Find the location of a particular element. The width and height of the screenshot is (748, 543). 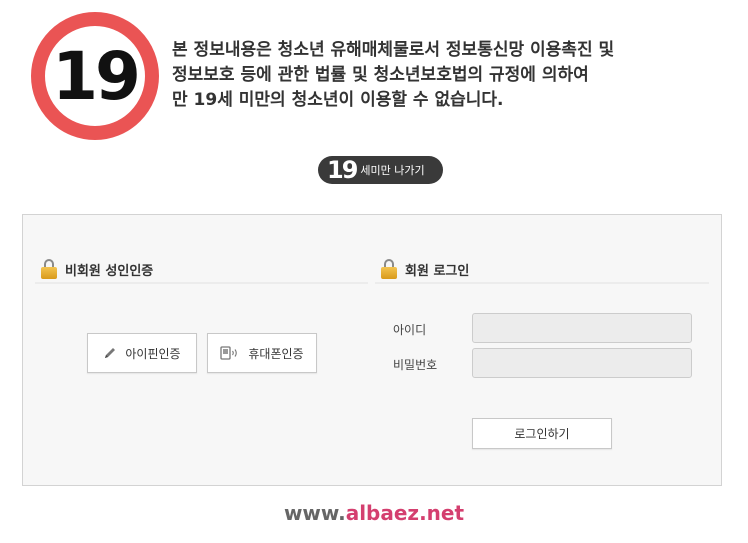

ipin-auth-button: 아이핀인증 is located at coordinates (142, 353).